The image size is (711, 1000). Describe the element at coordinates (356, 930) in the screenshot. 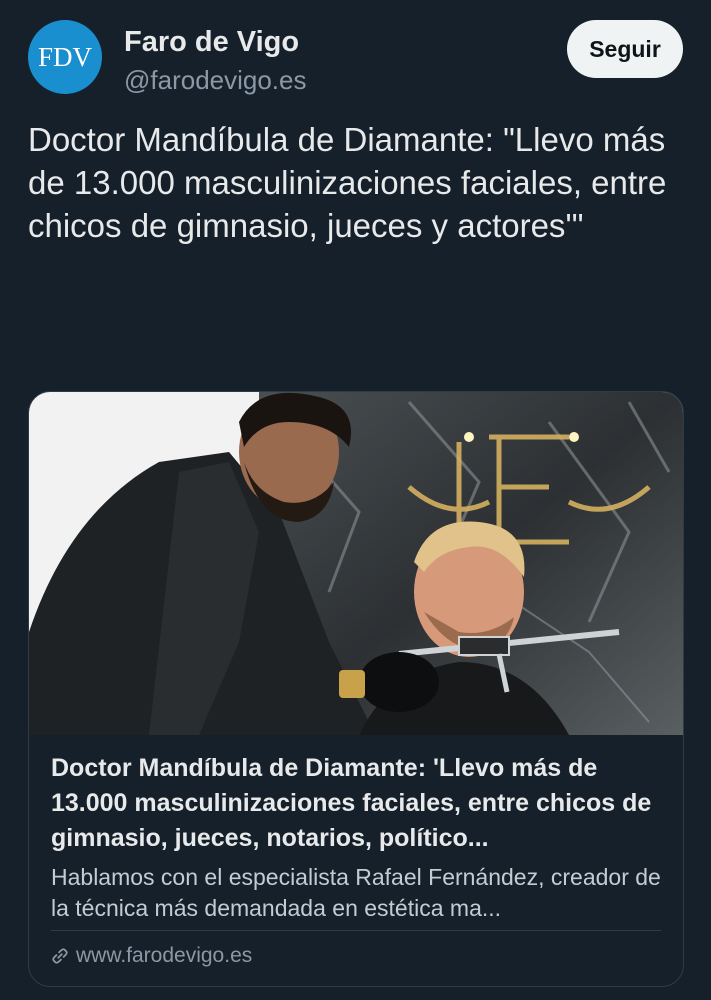

I see `card-divider` at that location.